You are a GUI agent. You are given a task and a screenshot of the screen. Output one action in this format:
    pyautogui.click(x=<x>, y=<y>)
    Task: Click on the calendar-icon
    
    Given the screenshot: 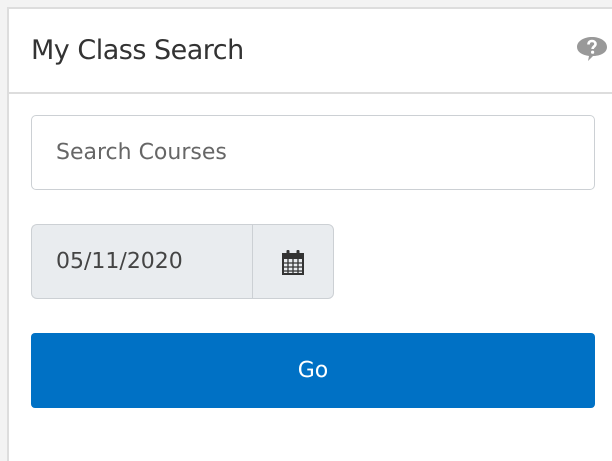 What is the action you would take?
    pyautogui.click(x=293, y=261)
    